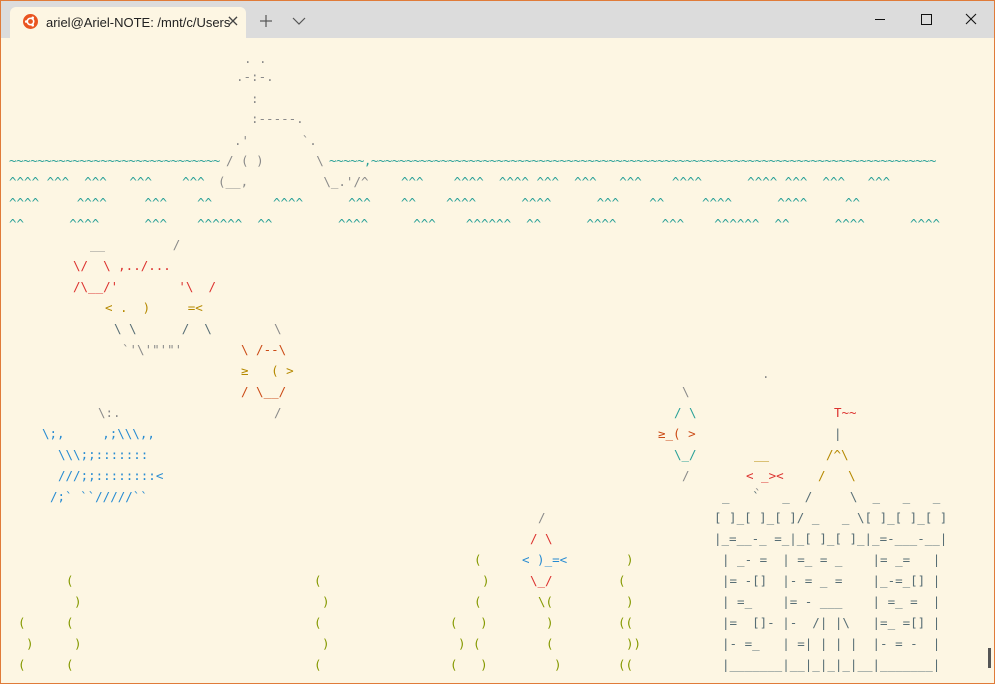 The width and height of the screenshot is (995, 684). What do you see at coordinates (99, 496) in the screenshot?
I see `swordfish-line: /;` ``/////``` at bounding box center [99, 496].